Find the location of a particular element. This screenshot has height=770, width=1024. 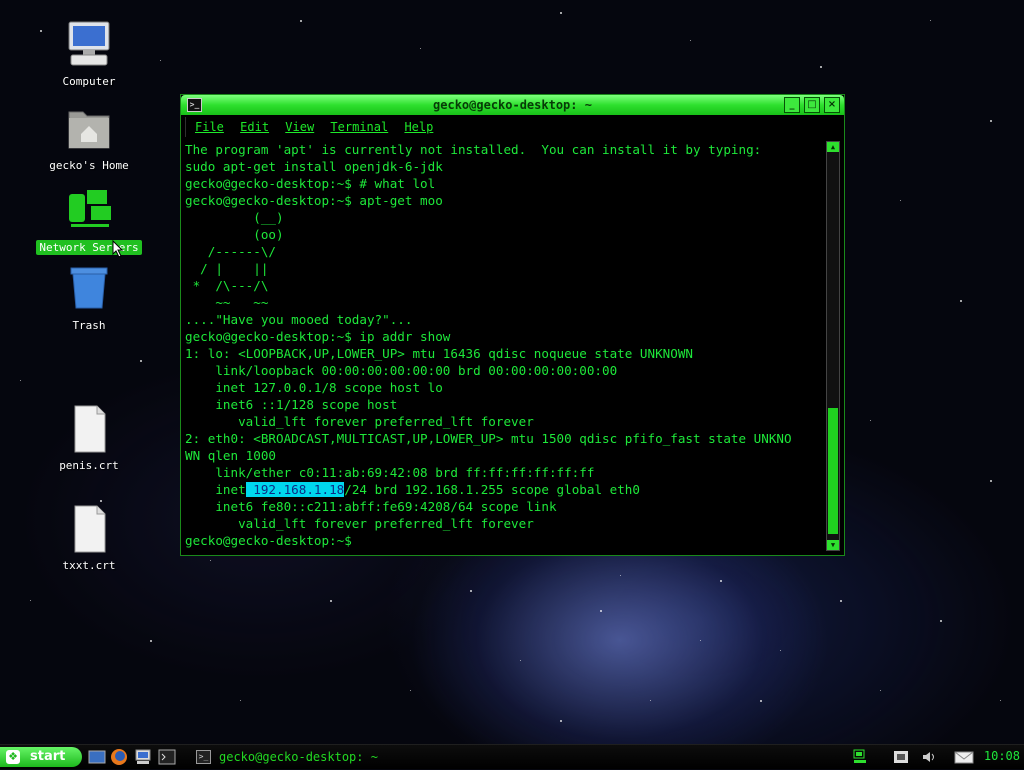

desktop-icon-file: penis.crt is located at coordinates (89, 438).